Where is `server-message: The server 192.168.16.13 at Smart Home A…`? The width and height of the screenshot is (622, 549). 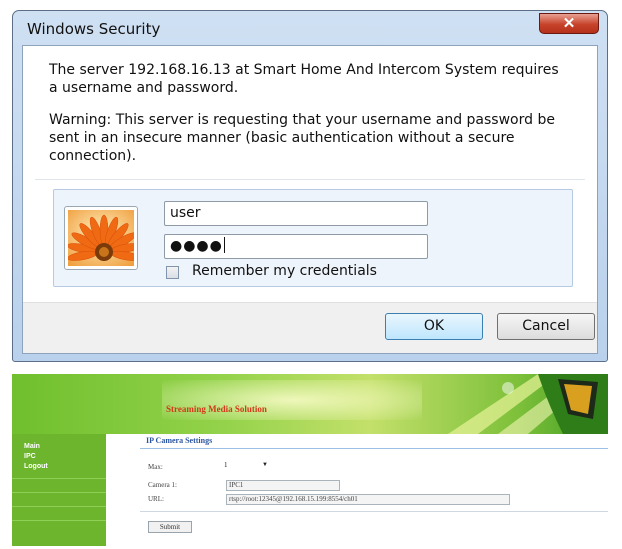 server-message: The server 192.168.16.13 at Smart Home A… is located at coordinates (304, 79).